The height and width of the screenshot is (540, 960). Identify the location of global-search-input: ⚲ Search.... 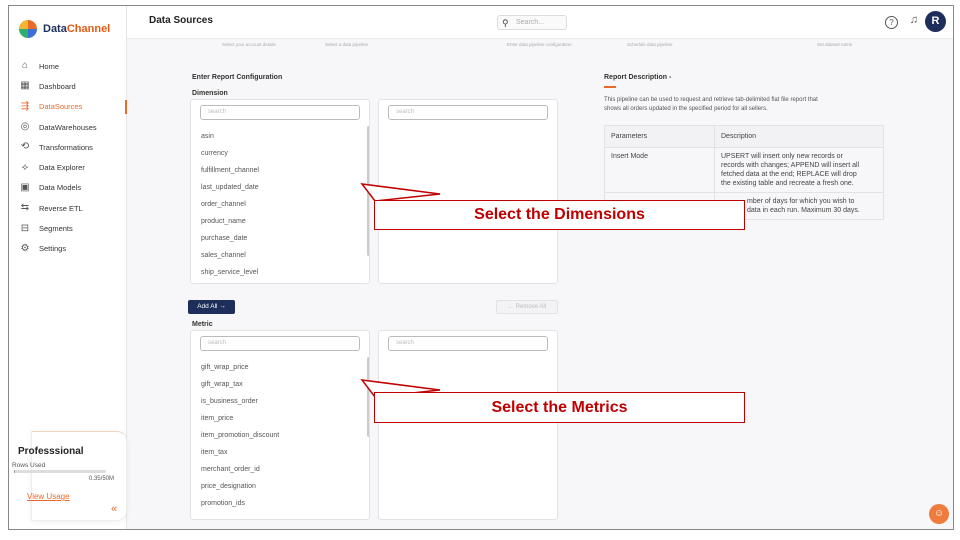
(532, 22).